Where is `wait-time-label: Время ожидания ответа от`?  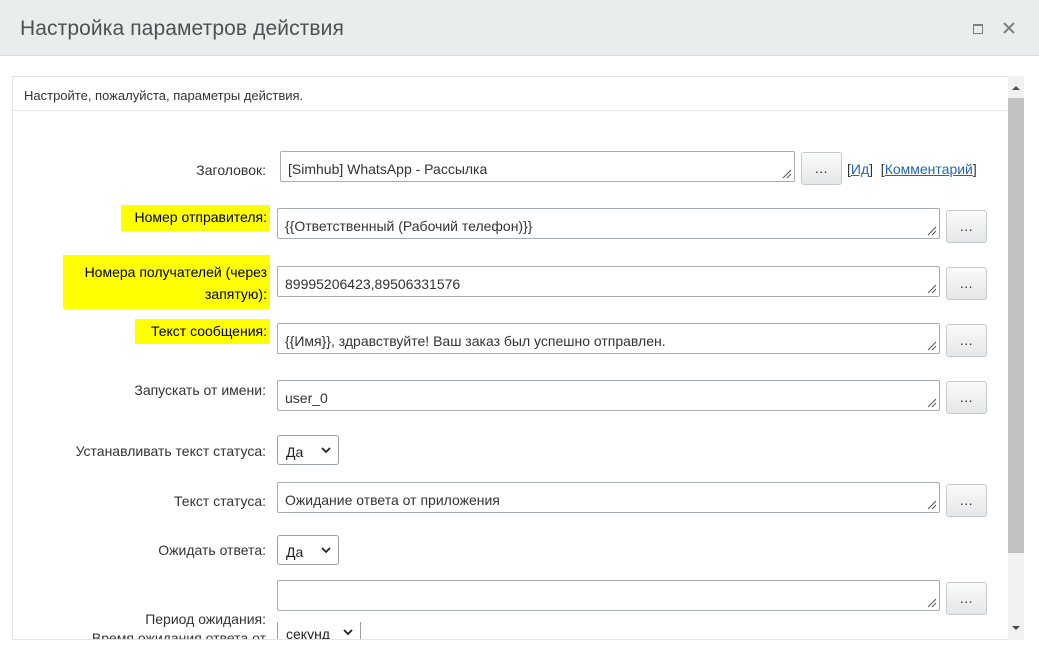
wait-time-label: Время ожидания ответа от is located at coordinates (178, 634).